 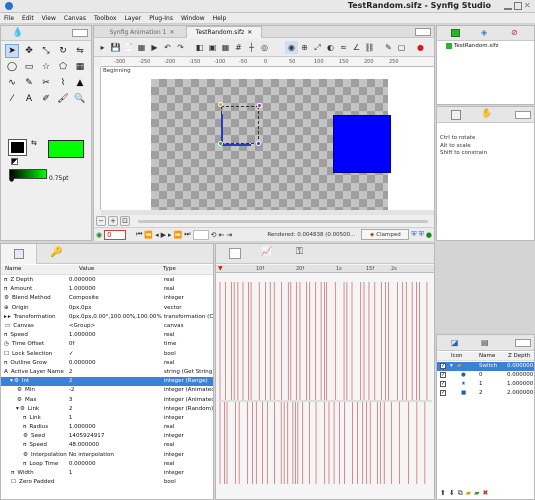 What do you see at coordinates (167, 47) in the screenshot?
I see `undo-icon: ↶` at bounding box center [167, 47].